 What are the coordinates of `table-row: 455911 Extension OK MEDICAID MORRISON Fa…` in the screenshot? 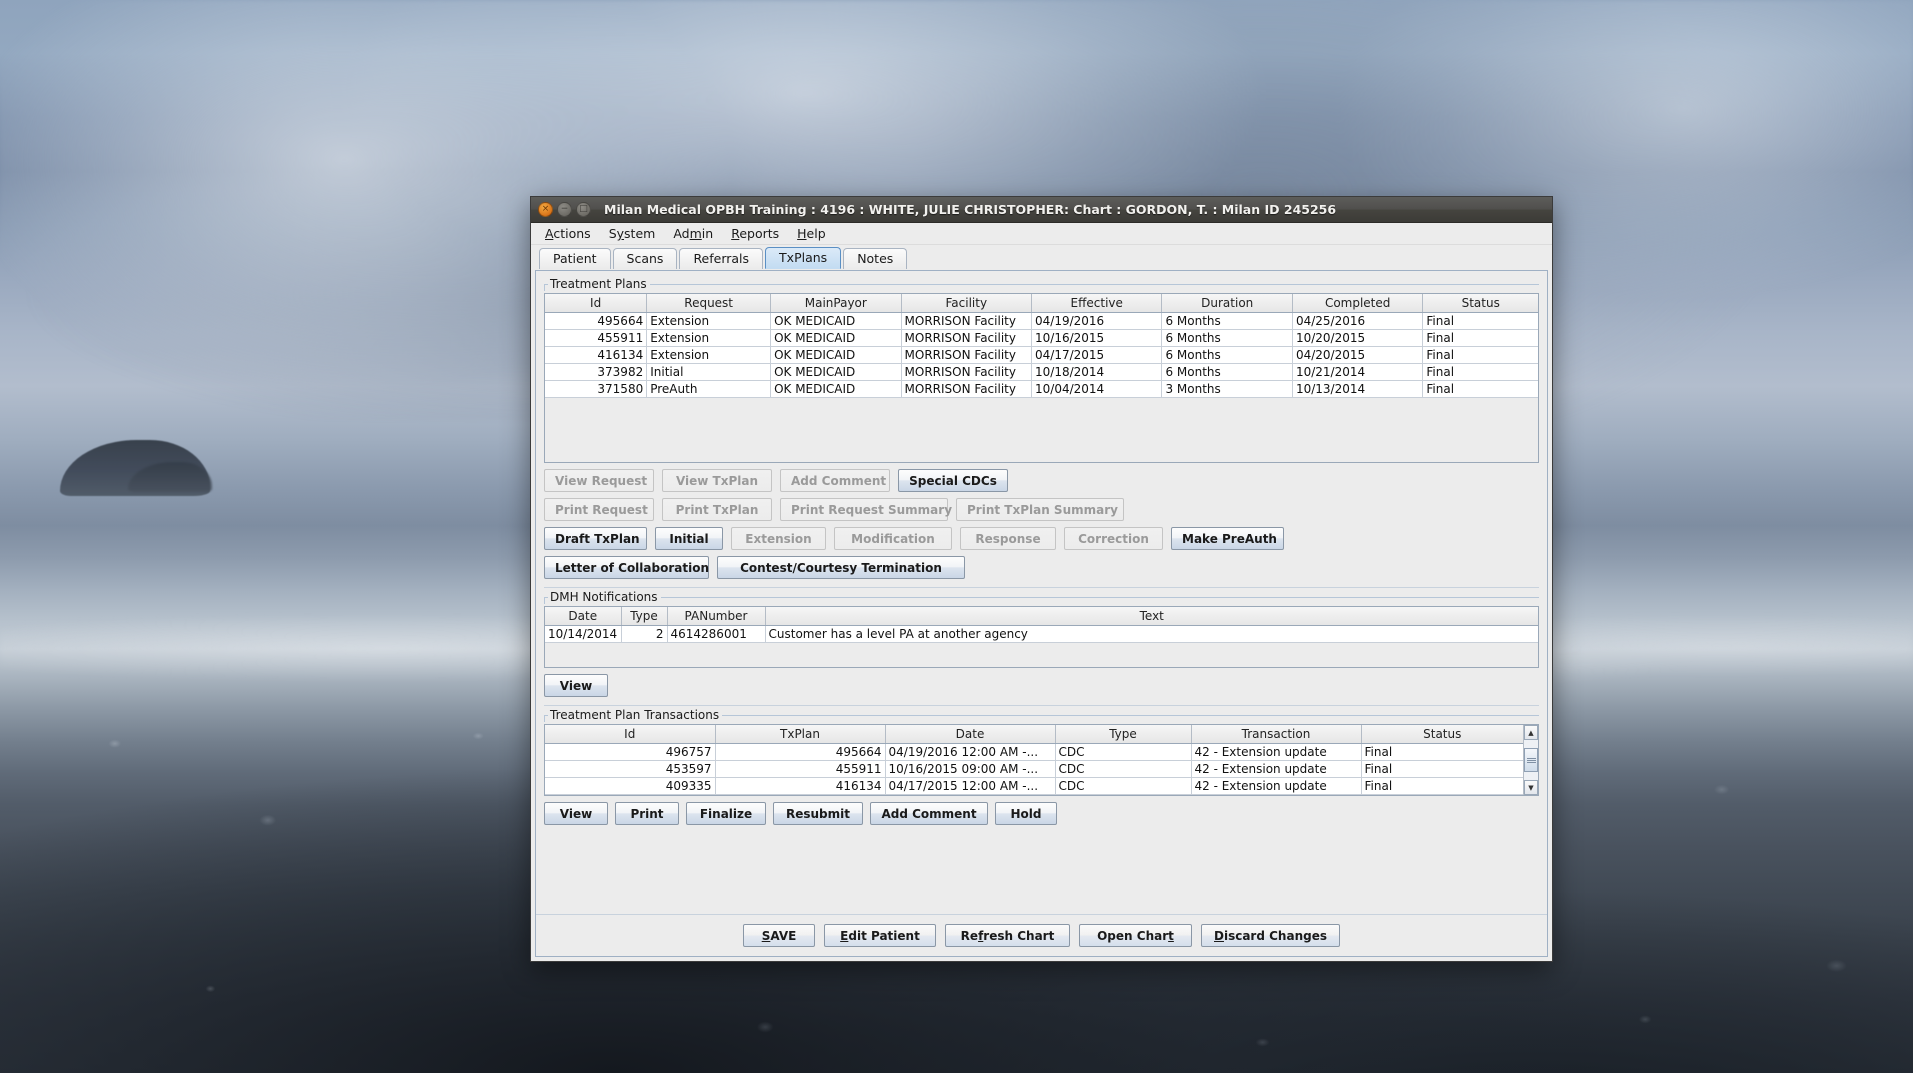 It's located at (1041, 338).